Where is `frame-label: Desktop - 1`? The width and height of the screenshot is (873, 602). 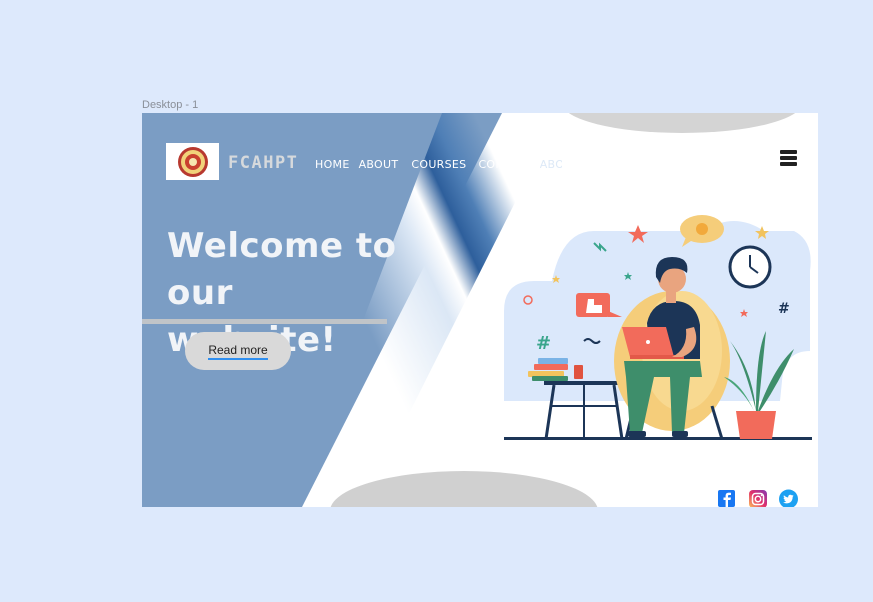 frame-label: Desktop - 1 is located at coordinates (170, 105).